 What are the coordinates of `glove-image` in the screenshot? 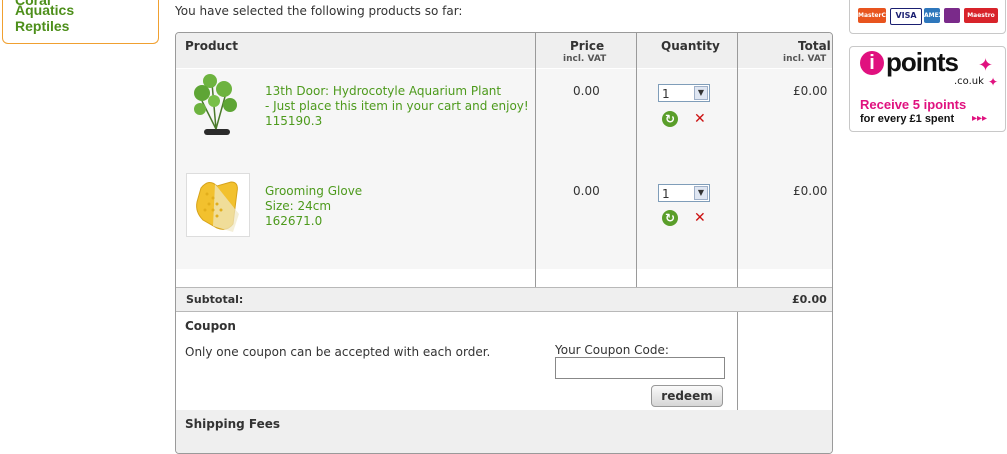 It's located at (217, 206).